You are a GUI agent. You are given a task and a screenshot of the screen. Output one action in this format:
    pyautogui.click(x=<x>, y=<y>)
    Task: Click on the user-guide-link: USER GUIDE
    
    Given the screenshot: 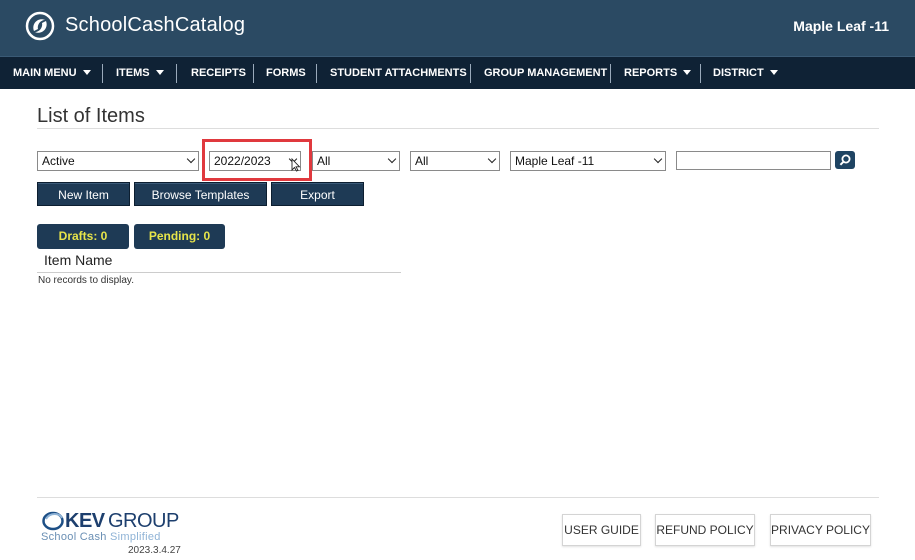 What is the action you would take?
    pyautogui.click(x=601, y=530)
    